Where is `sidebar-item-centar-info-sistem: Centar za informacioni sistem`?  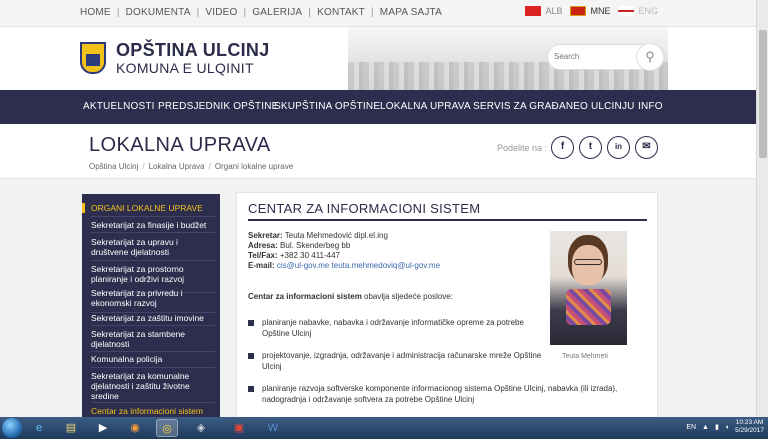
sidebar-item-centar-info-sistem: Centar za informacioni sistem is located at coordinates (153, 411).